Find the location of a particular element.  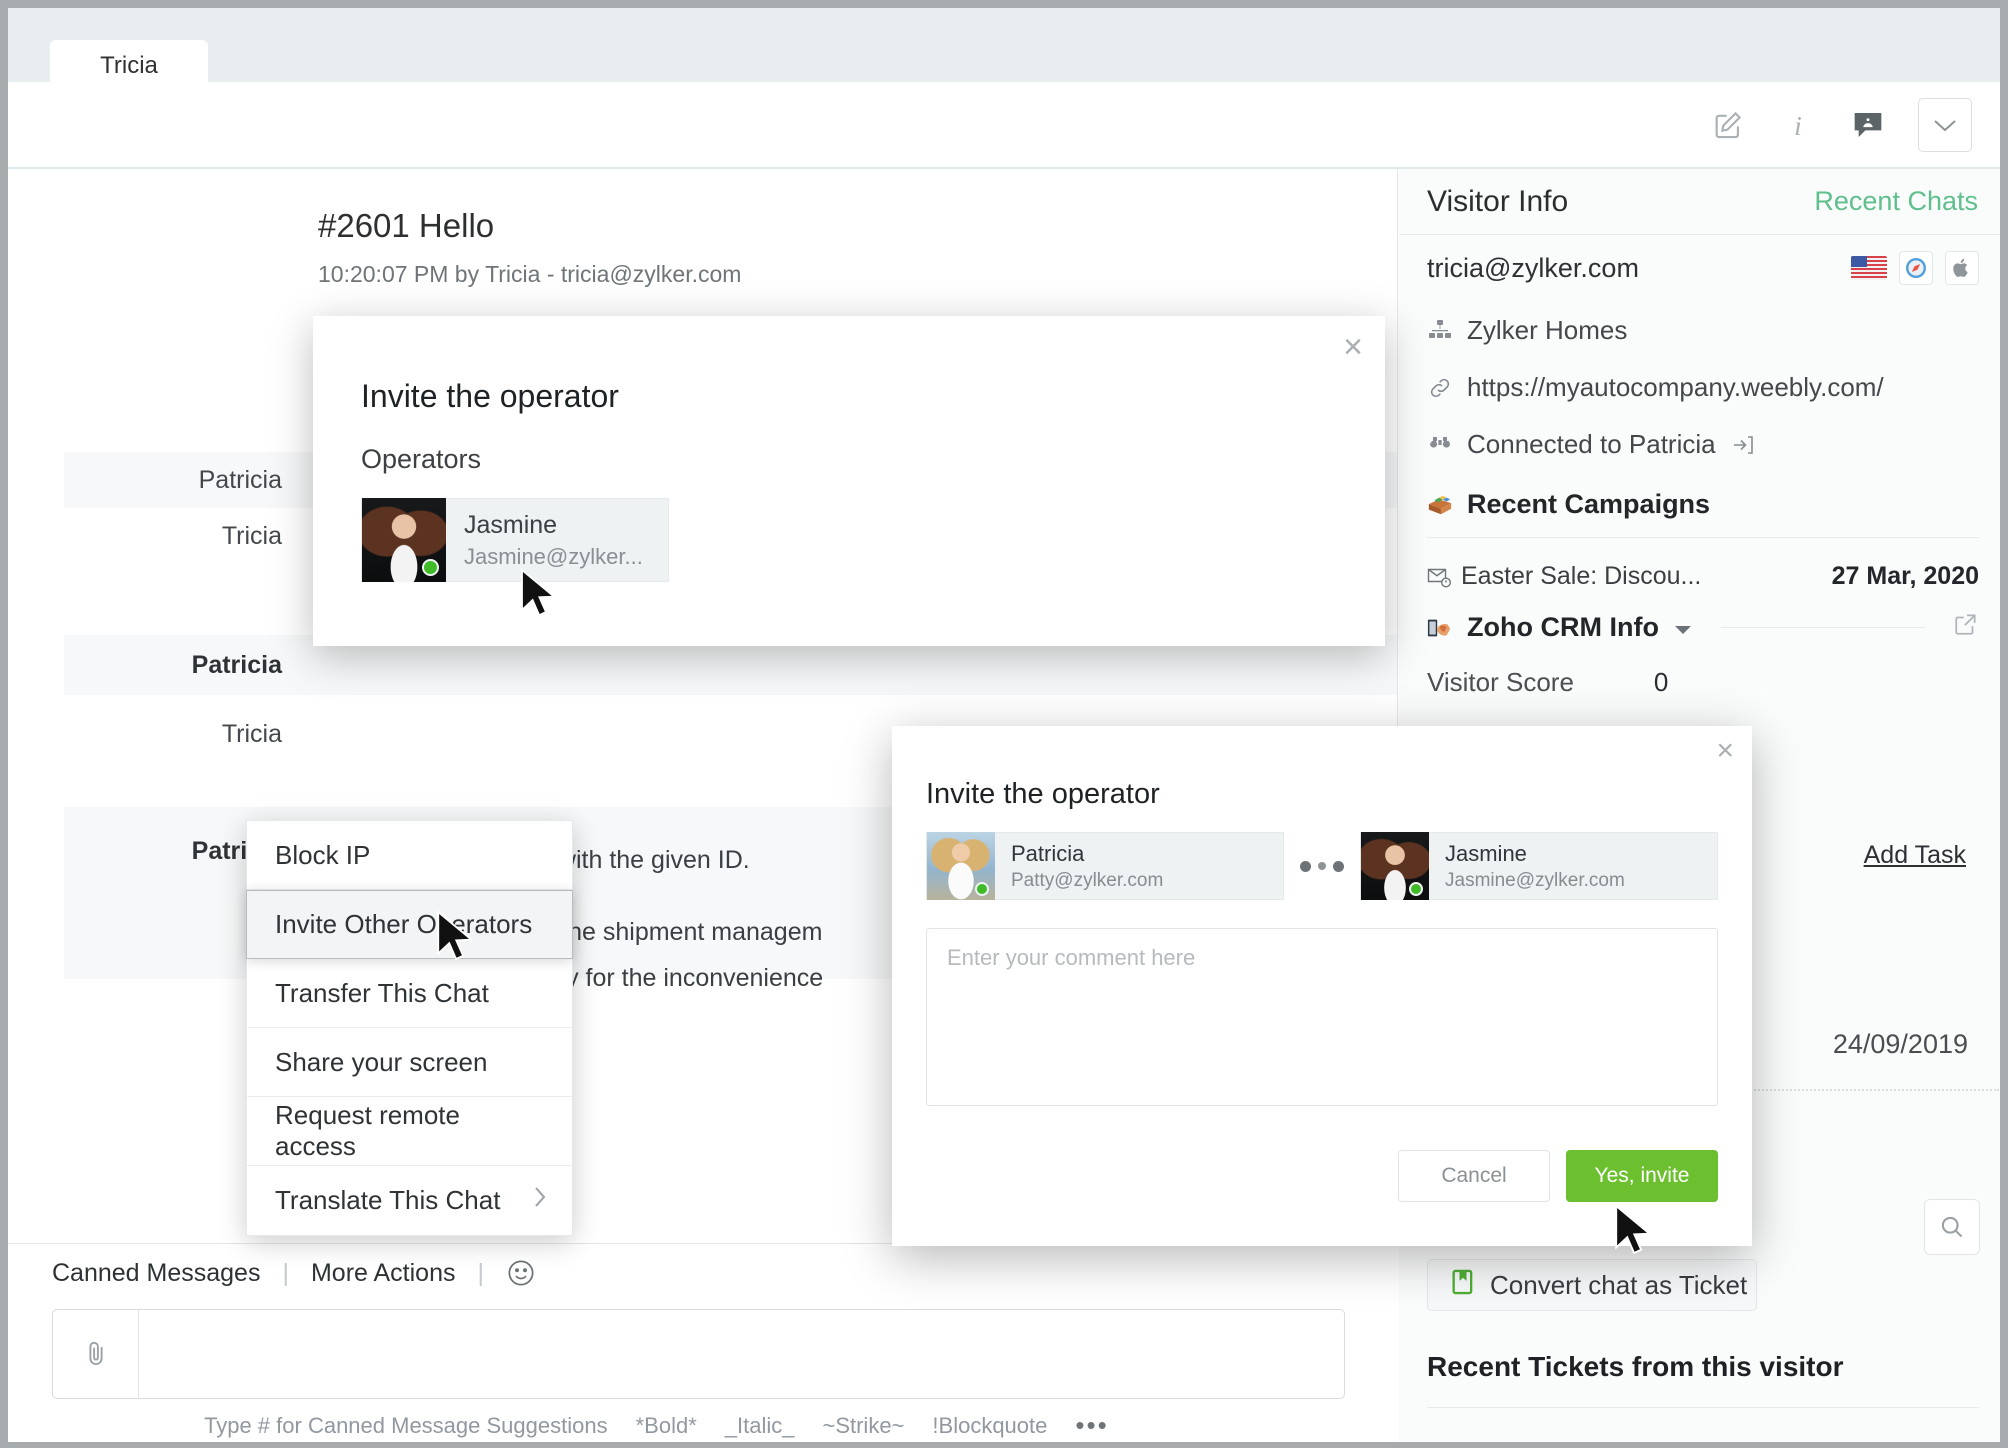

recent-campaigns-section: Recent Campaigns is located at coordinates (1703, 504).